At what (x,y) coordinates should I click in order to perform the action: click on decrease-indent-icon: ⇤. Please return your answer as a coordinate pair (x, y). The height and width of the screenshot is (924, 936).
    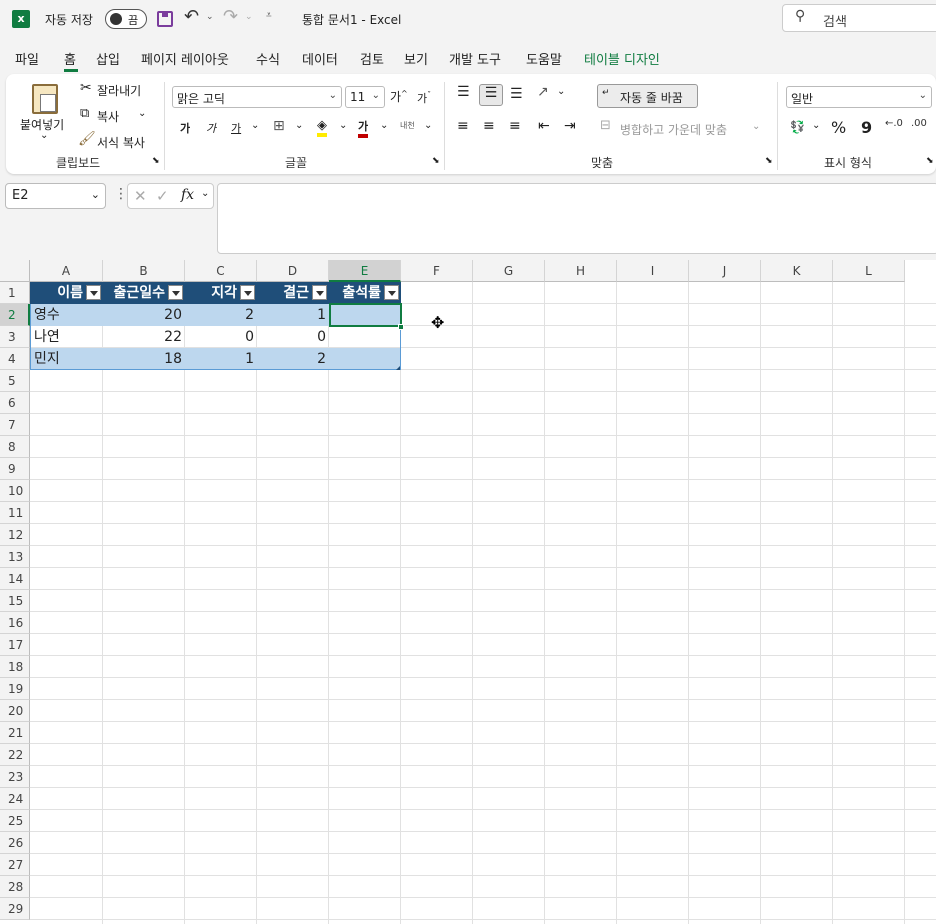
    Looking at the image, I should click on (544, 126).